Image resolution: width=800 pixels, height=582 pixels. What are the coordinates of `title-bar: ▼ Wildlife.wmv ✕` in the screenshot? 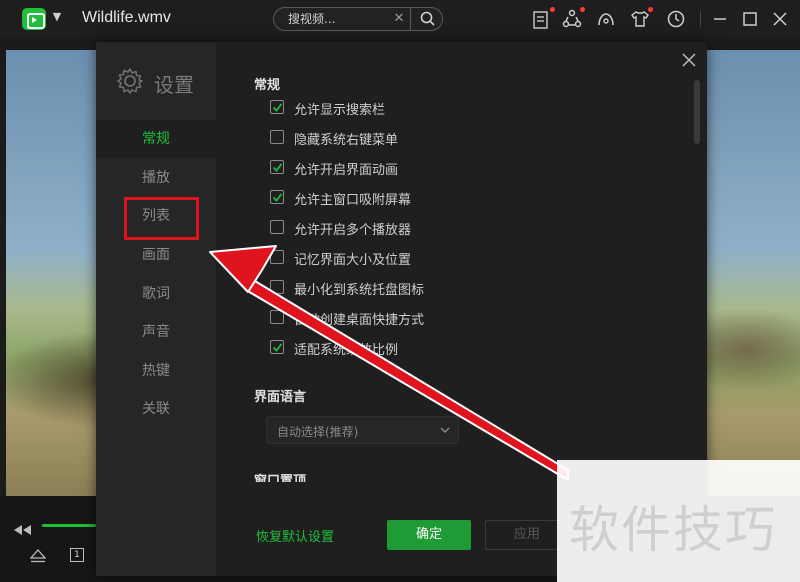 It's located at (400, 19).